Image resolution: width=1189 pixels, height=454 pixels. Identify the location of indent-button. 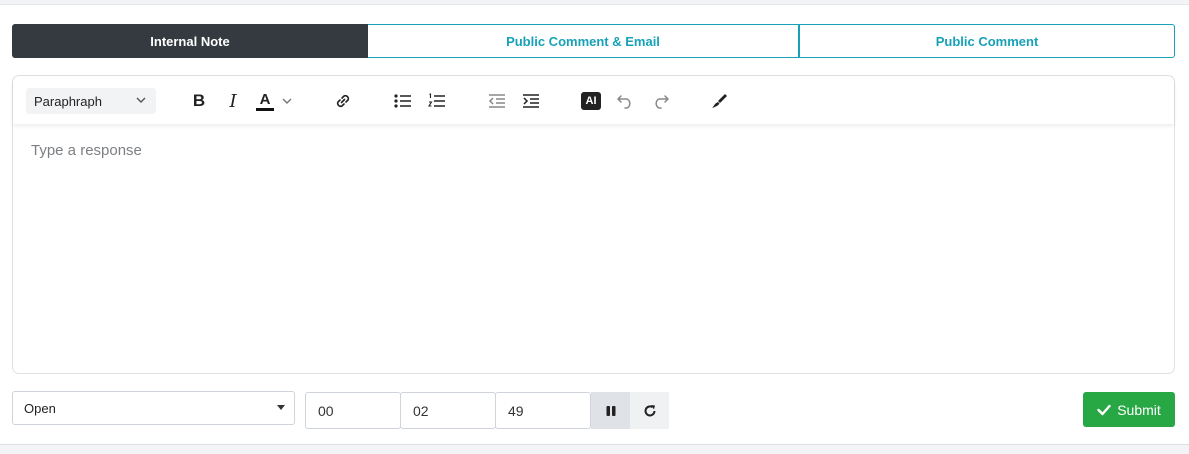
(531, 101).